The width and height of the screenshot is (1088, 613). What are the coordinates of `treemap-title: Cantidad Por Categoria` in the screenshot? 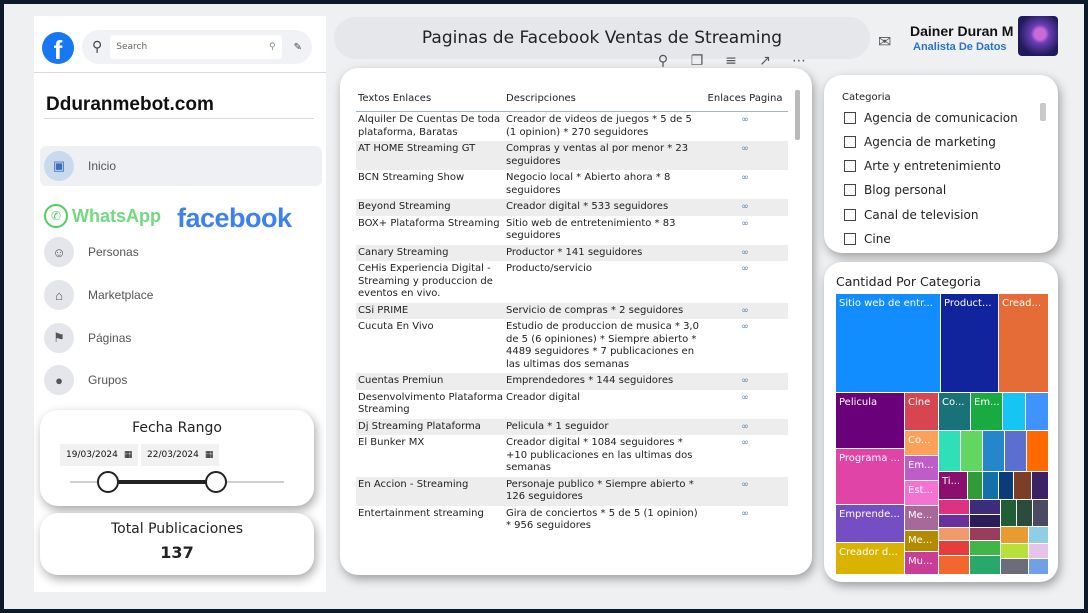 It's located at (908, 281).